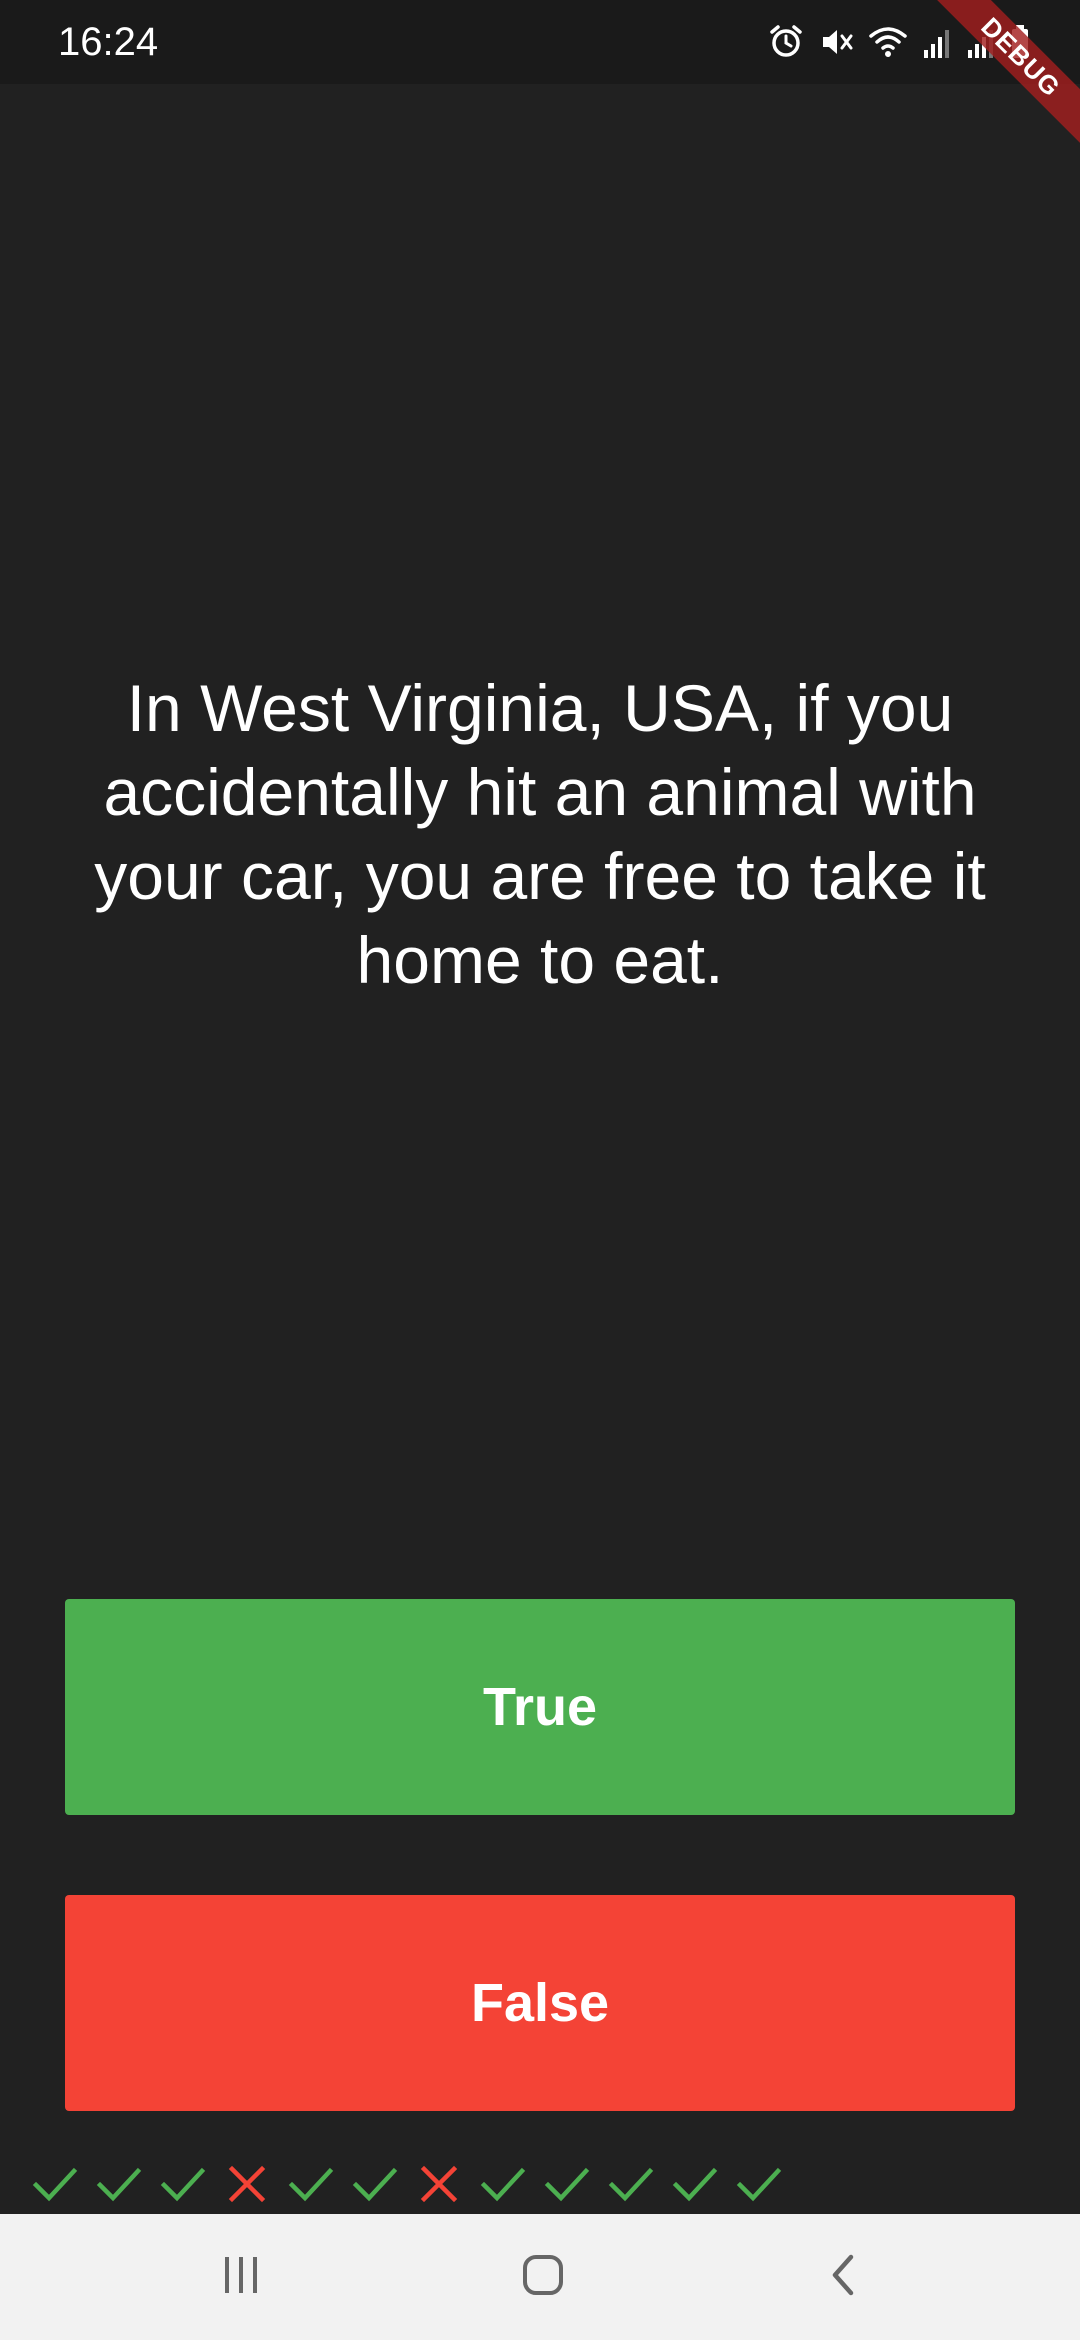 The image size is (1080, 2340). I want to click on back-button, so click(845, 2277).